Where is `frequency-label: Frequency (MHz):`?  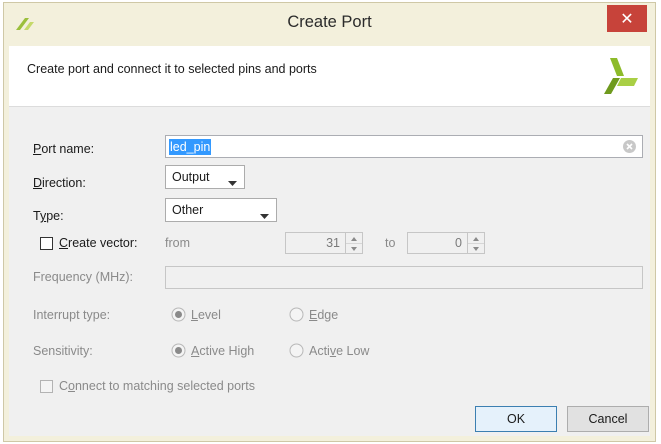
frequency-label: Frequency (MHz): is located at coordinates (83, 277).